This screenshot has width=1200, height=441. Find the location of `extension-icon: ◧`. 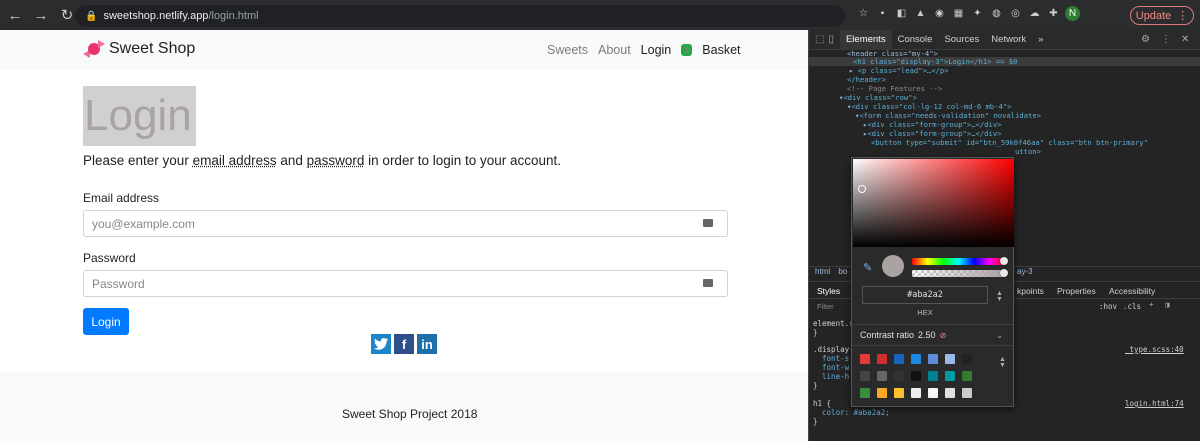

extension-icon: ◧ is located at coordinates (901, 13).